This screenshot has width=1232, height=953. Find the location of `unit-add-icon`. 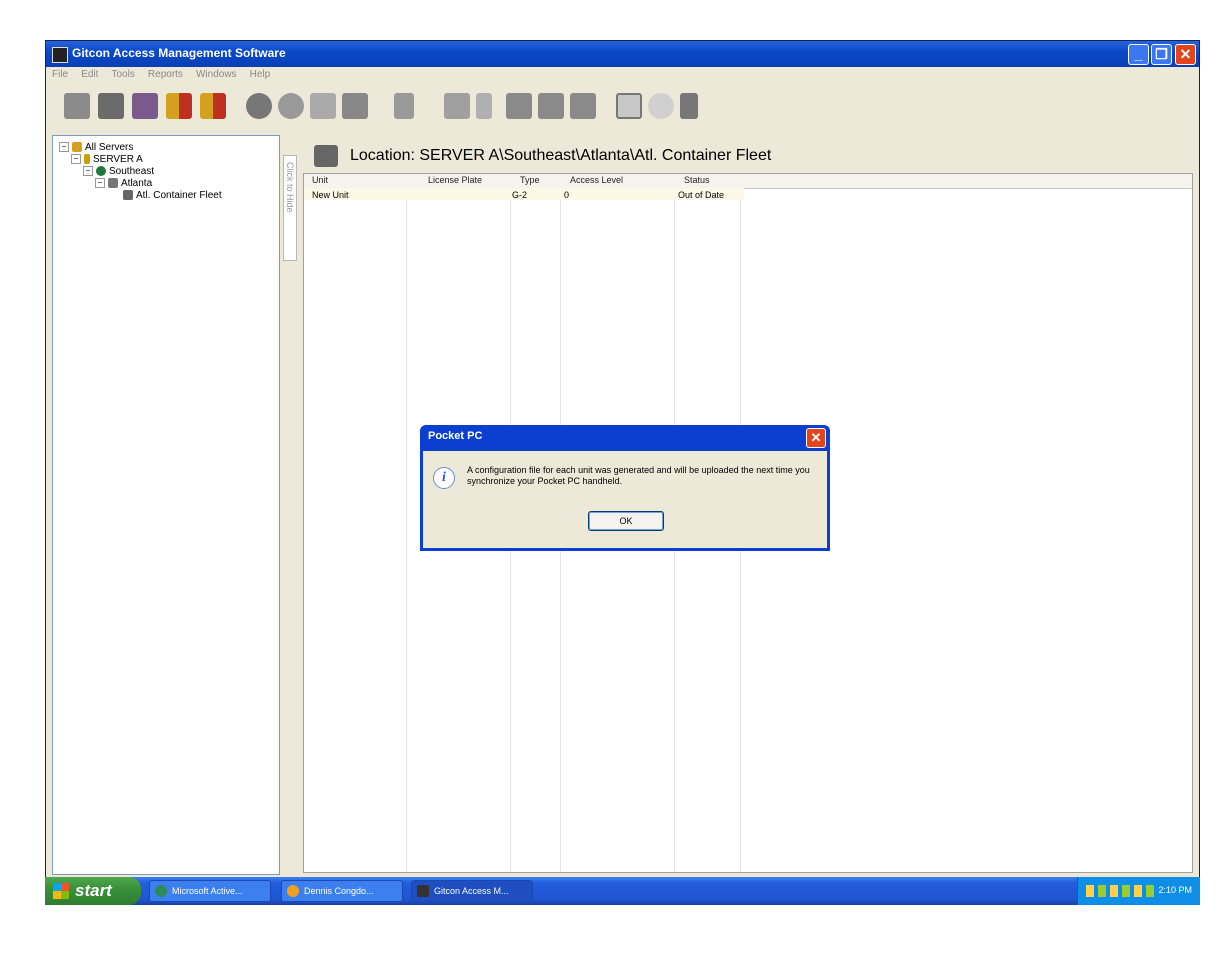

unit-add-icon is located at coordinates (145, 106).